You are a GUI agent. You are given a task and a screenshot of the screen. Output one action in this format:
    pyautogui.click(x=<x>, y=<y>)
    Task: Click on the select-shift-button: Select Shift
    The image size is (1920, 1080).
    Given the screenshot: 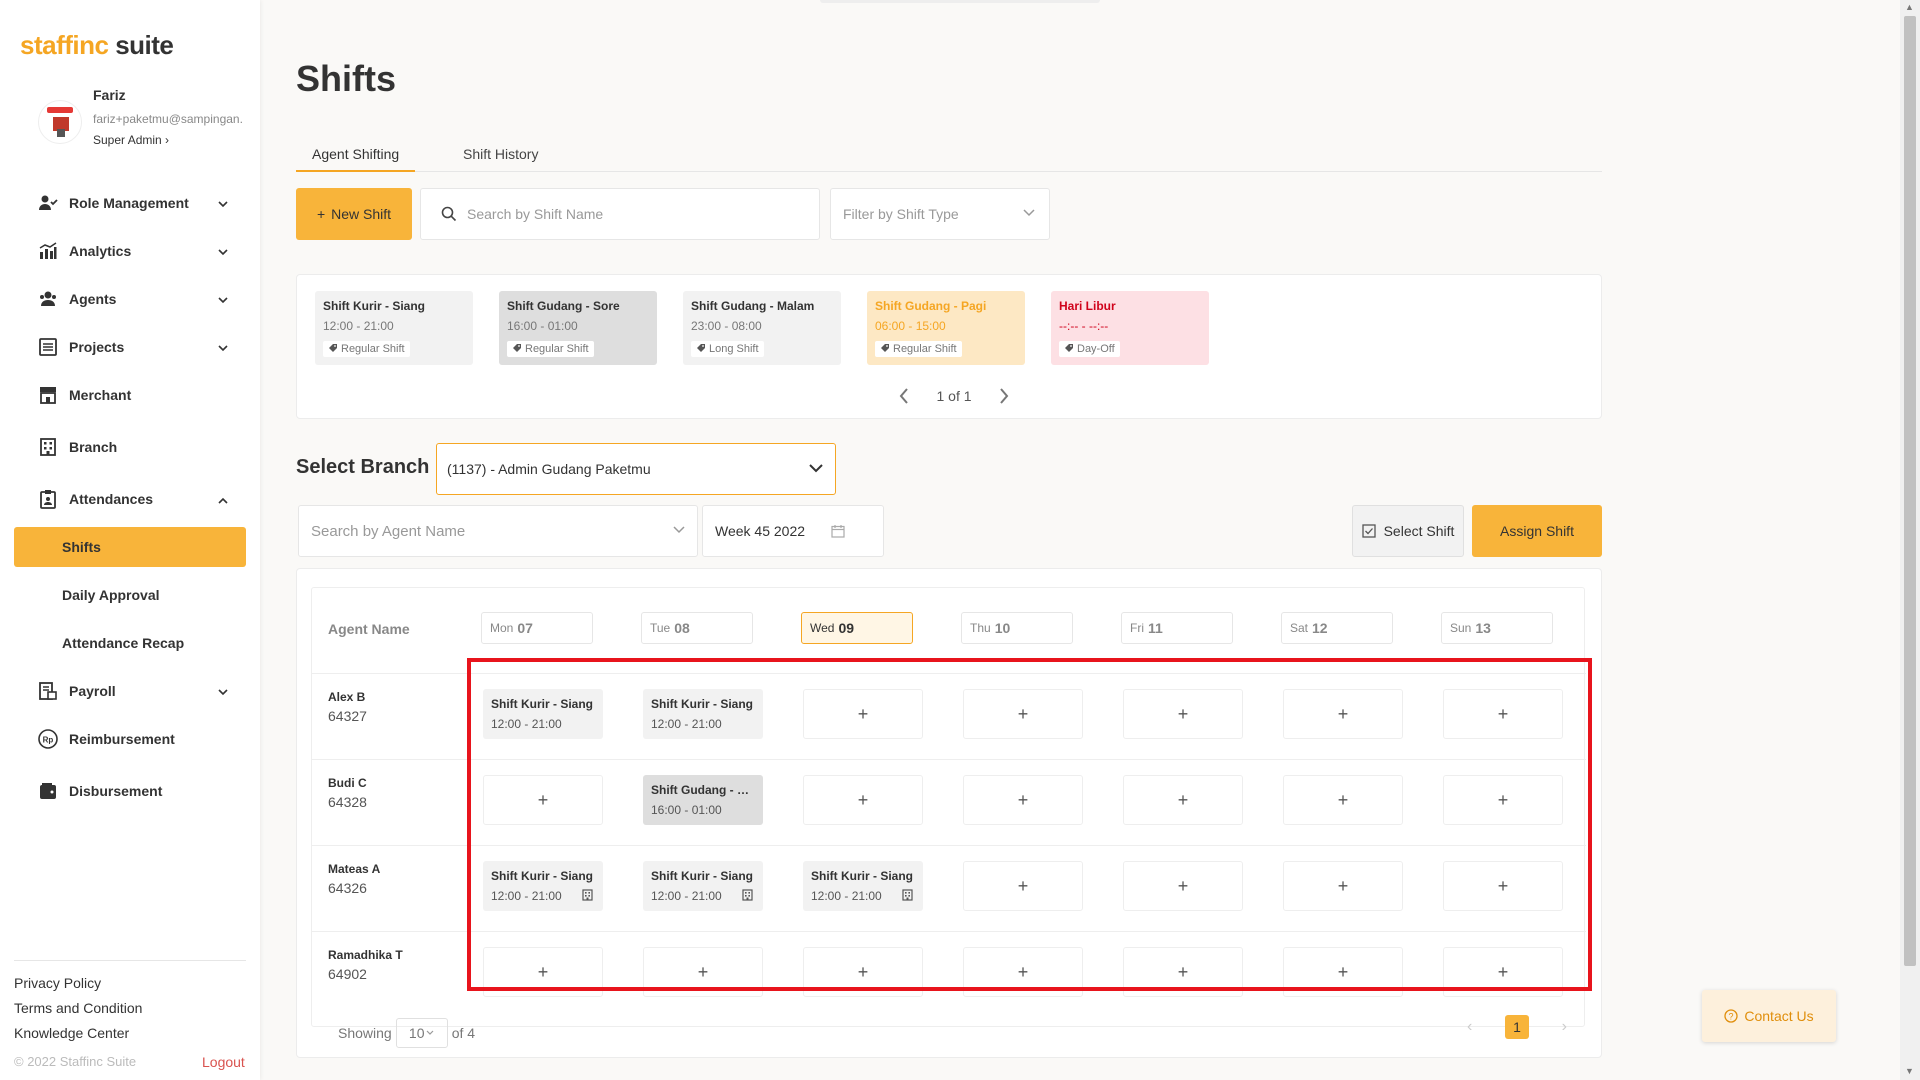 What is the action you would take?
    pyautogui.click(x=1408, y=531)
    